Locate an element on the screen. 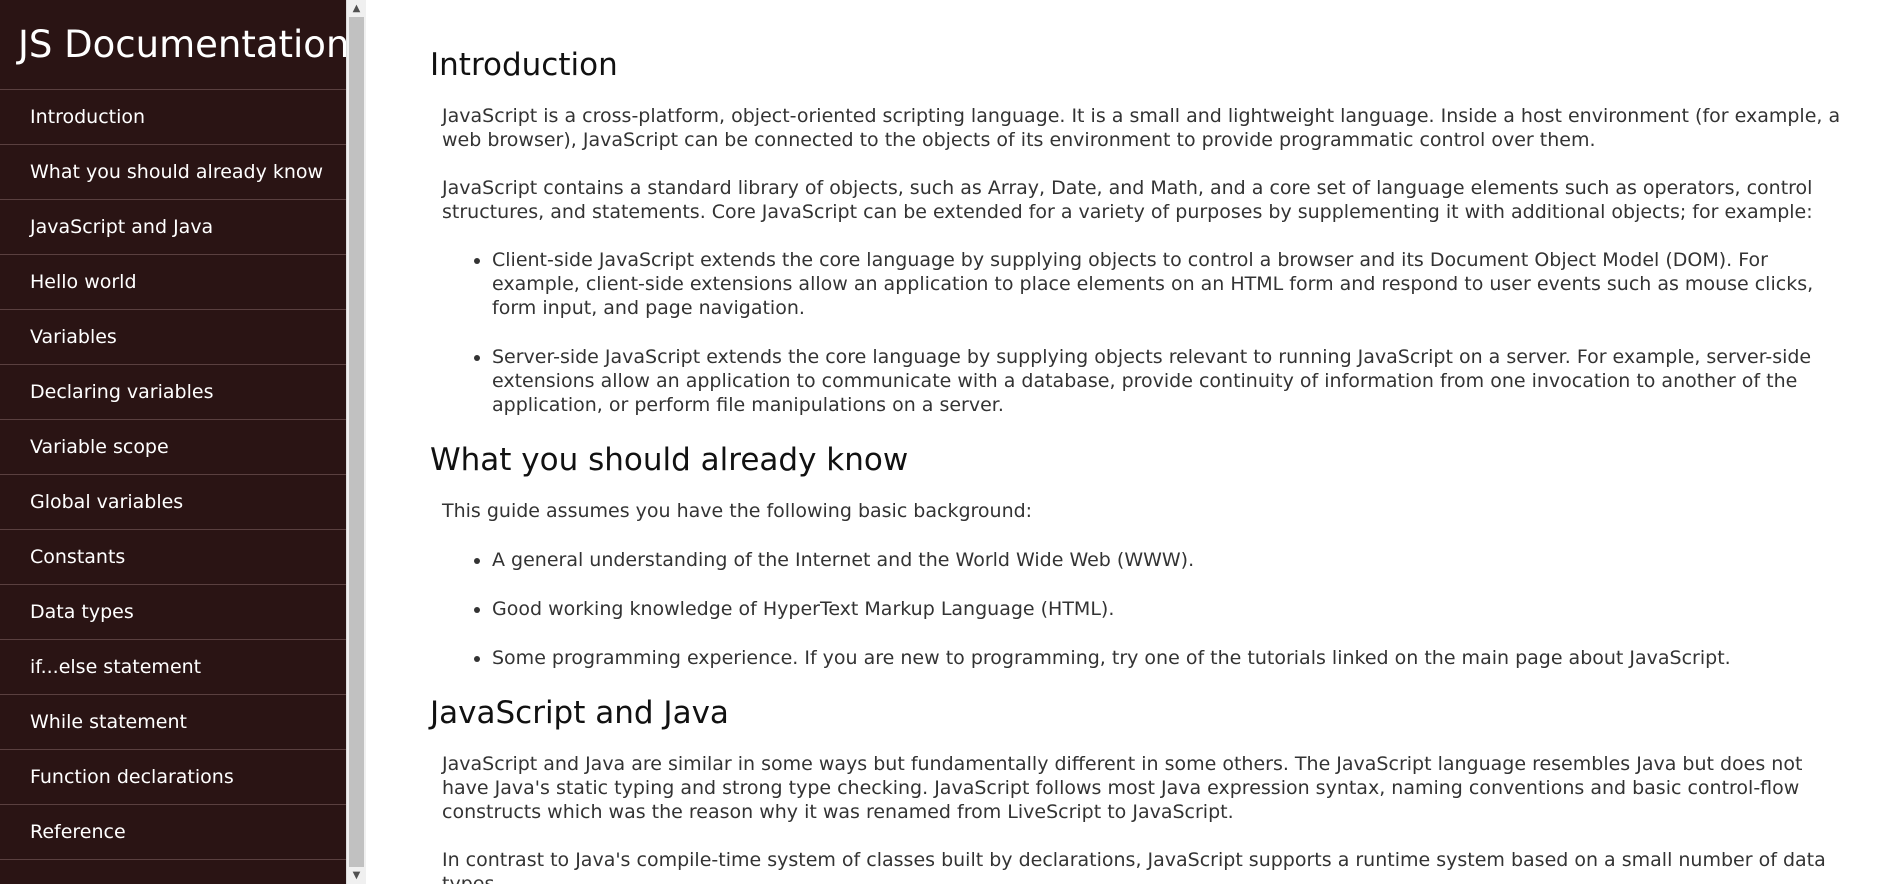  triangle-down-icon: ▼ is located at coordinates (356, 875).